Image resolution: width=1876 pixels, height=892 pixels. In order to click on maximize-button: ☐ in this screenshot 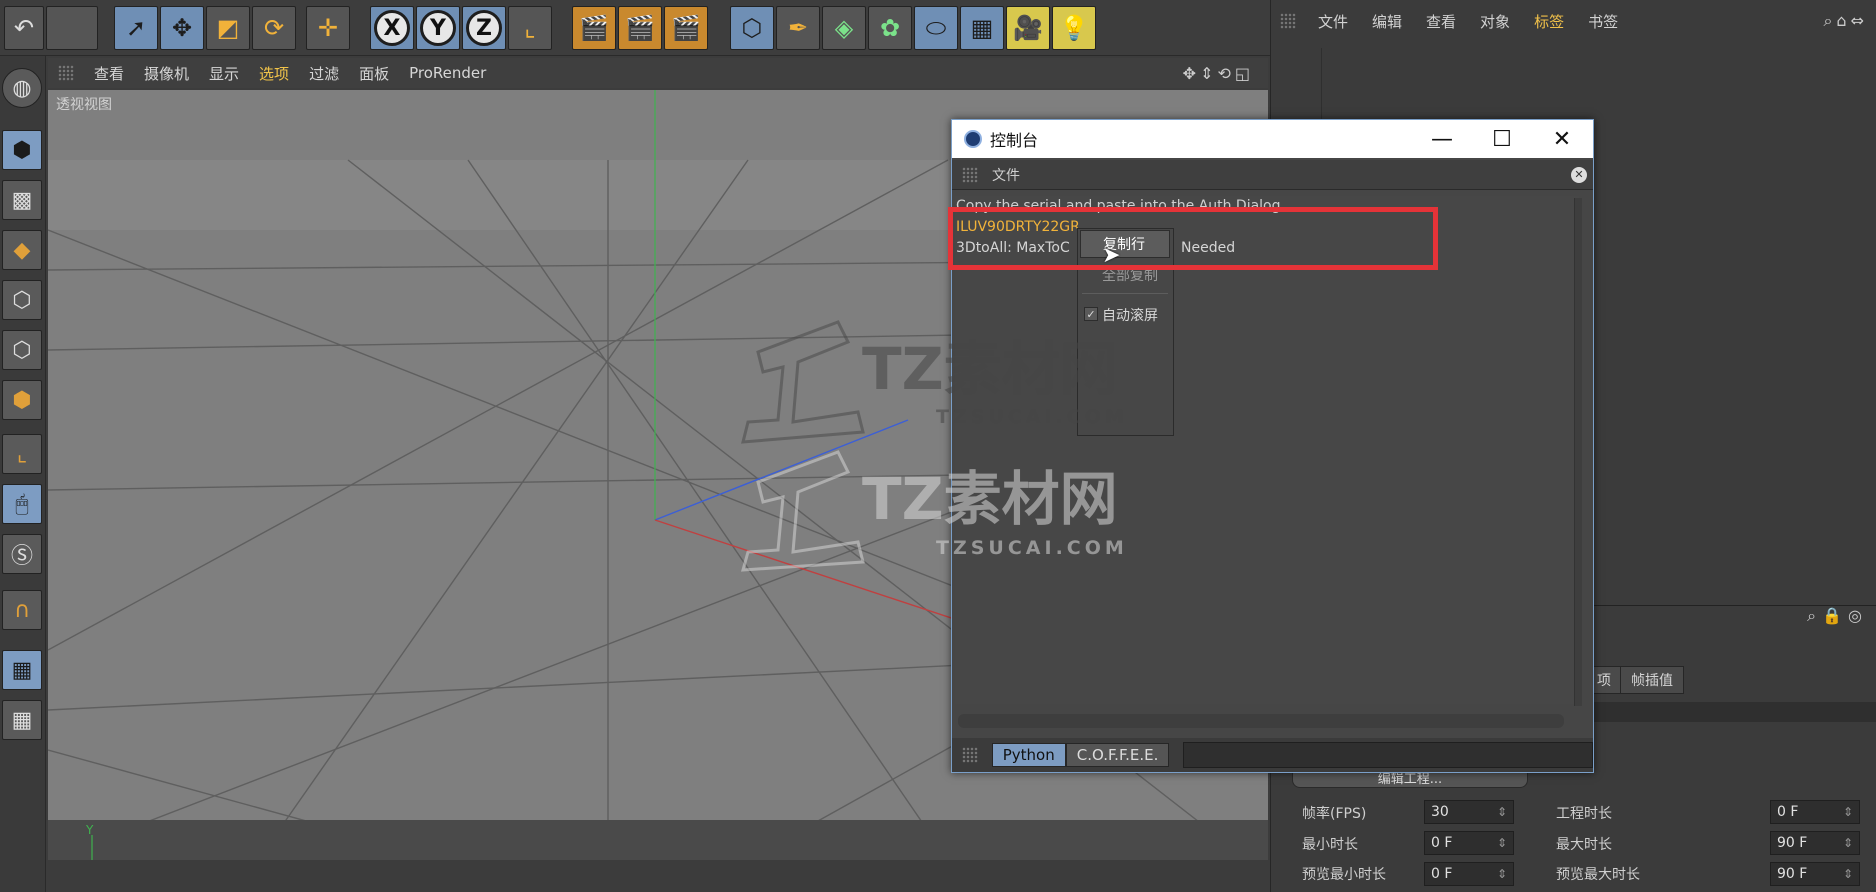, I will do `click(1502, 139)`.